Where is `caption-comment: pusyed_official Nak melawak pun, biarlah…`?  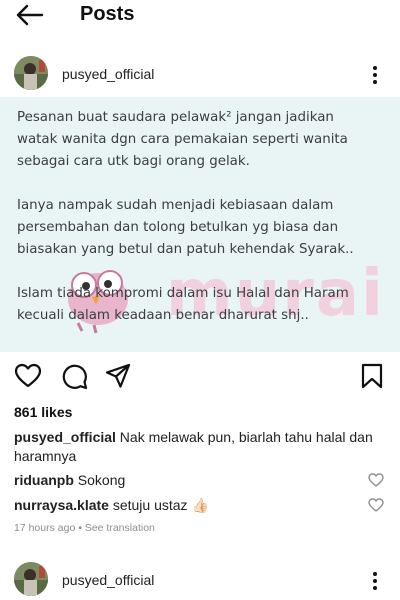
caption-comment: pusyed_official Nak melawak pun, biarlah… is located at coordinates (204, 447).